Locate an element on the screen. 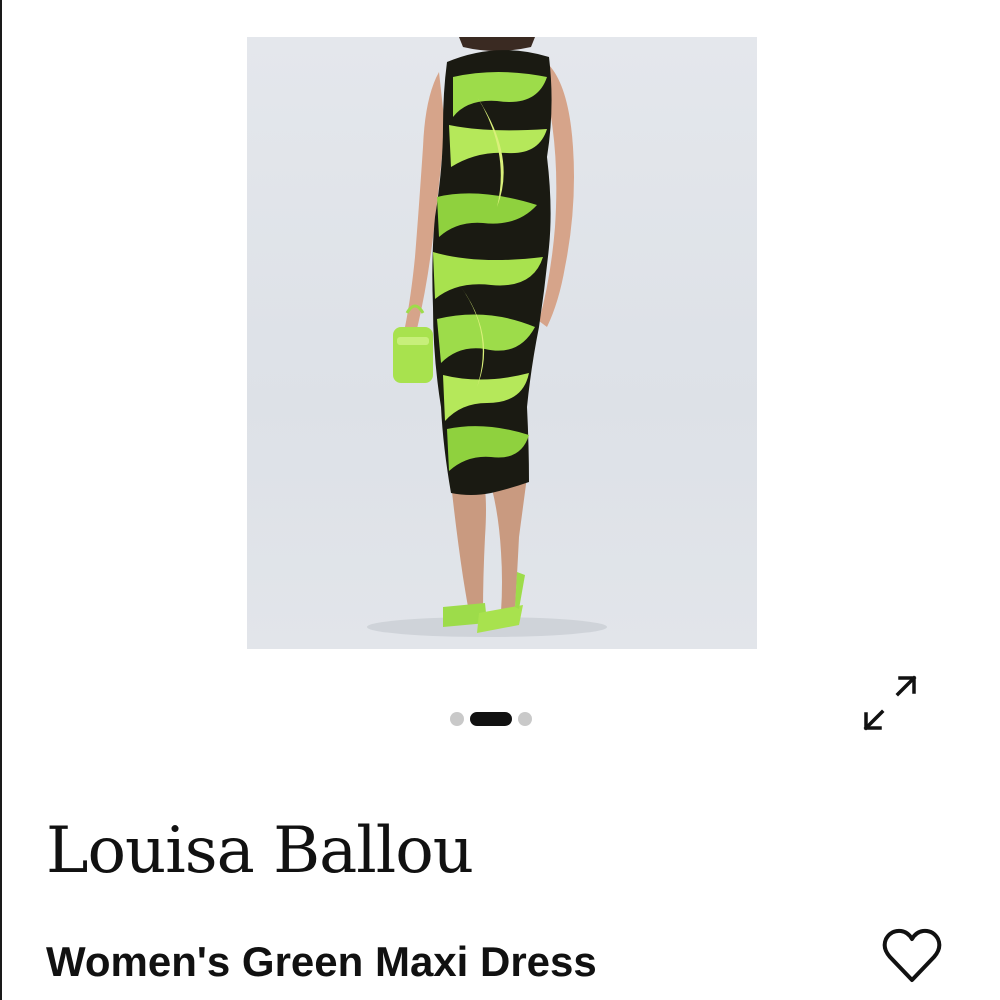 This screenshot has width=1000, height=1000. heart-outline-icon is located at coordinates (912, 955).